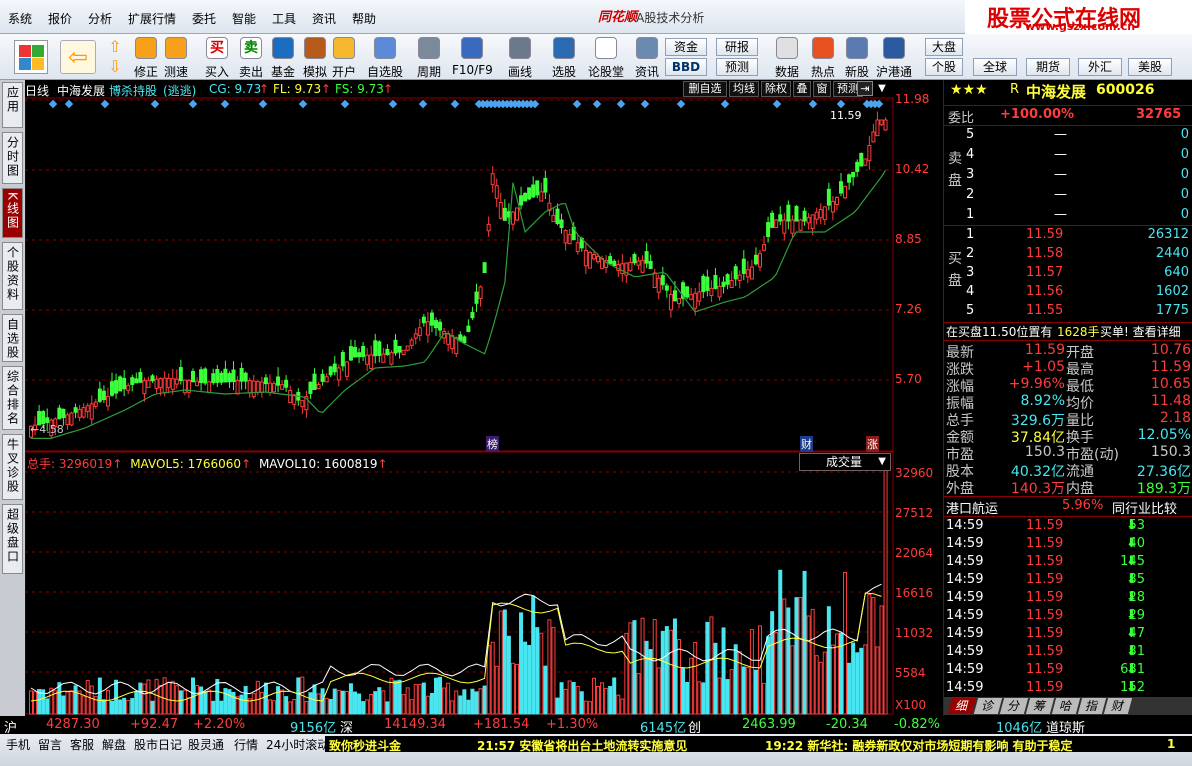 This screenshot has width=1192, height=766. What do you see at coordinates (1066, 706) in the screenshot?
I see `quote-bottom-tab-4: 哈` at bounding box center [1066, 706].